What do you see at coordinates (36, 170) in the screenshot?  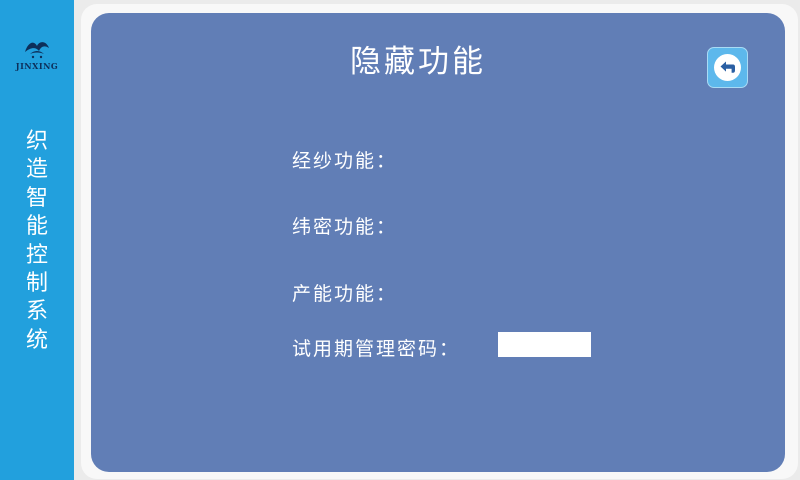 I see `system-name-char: 造` at bounding box center [36, 170].